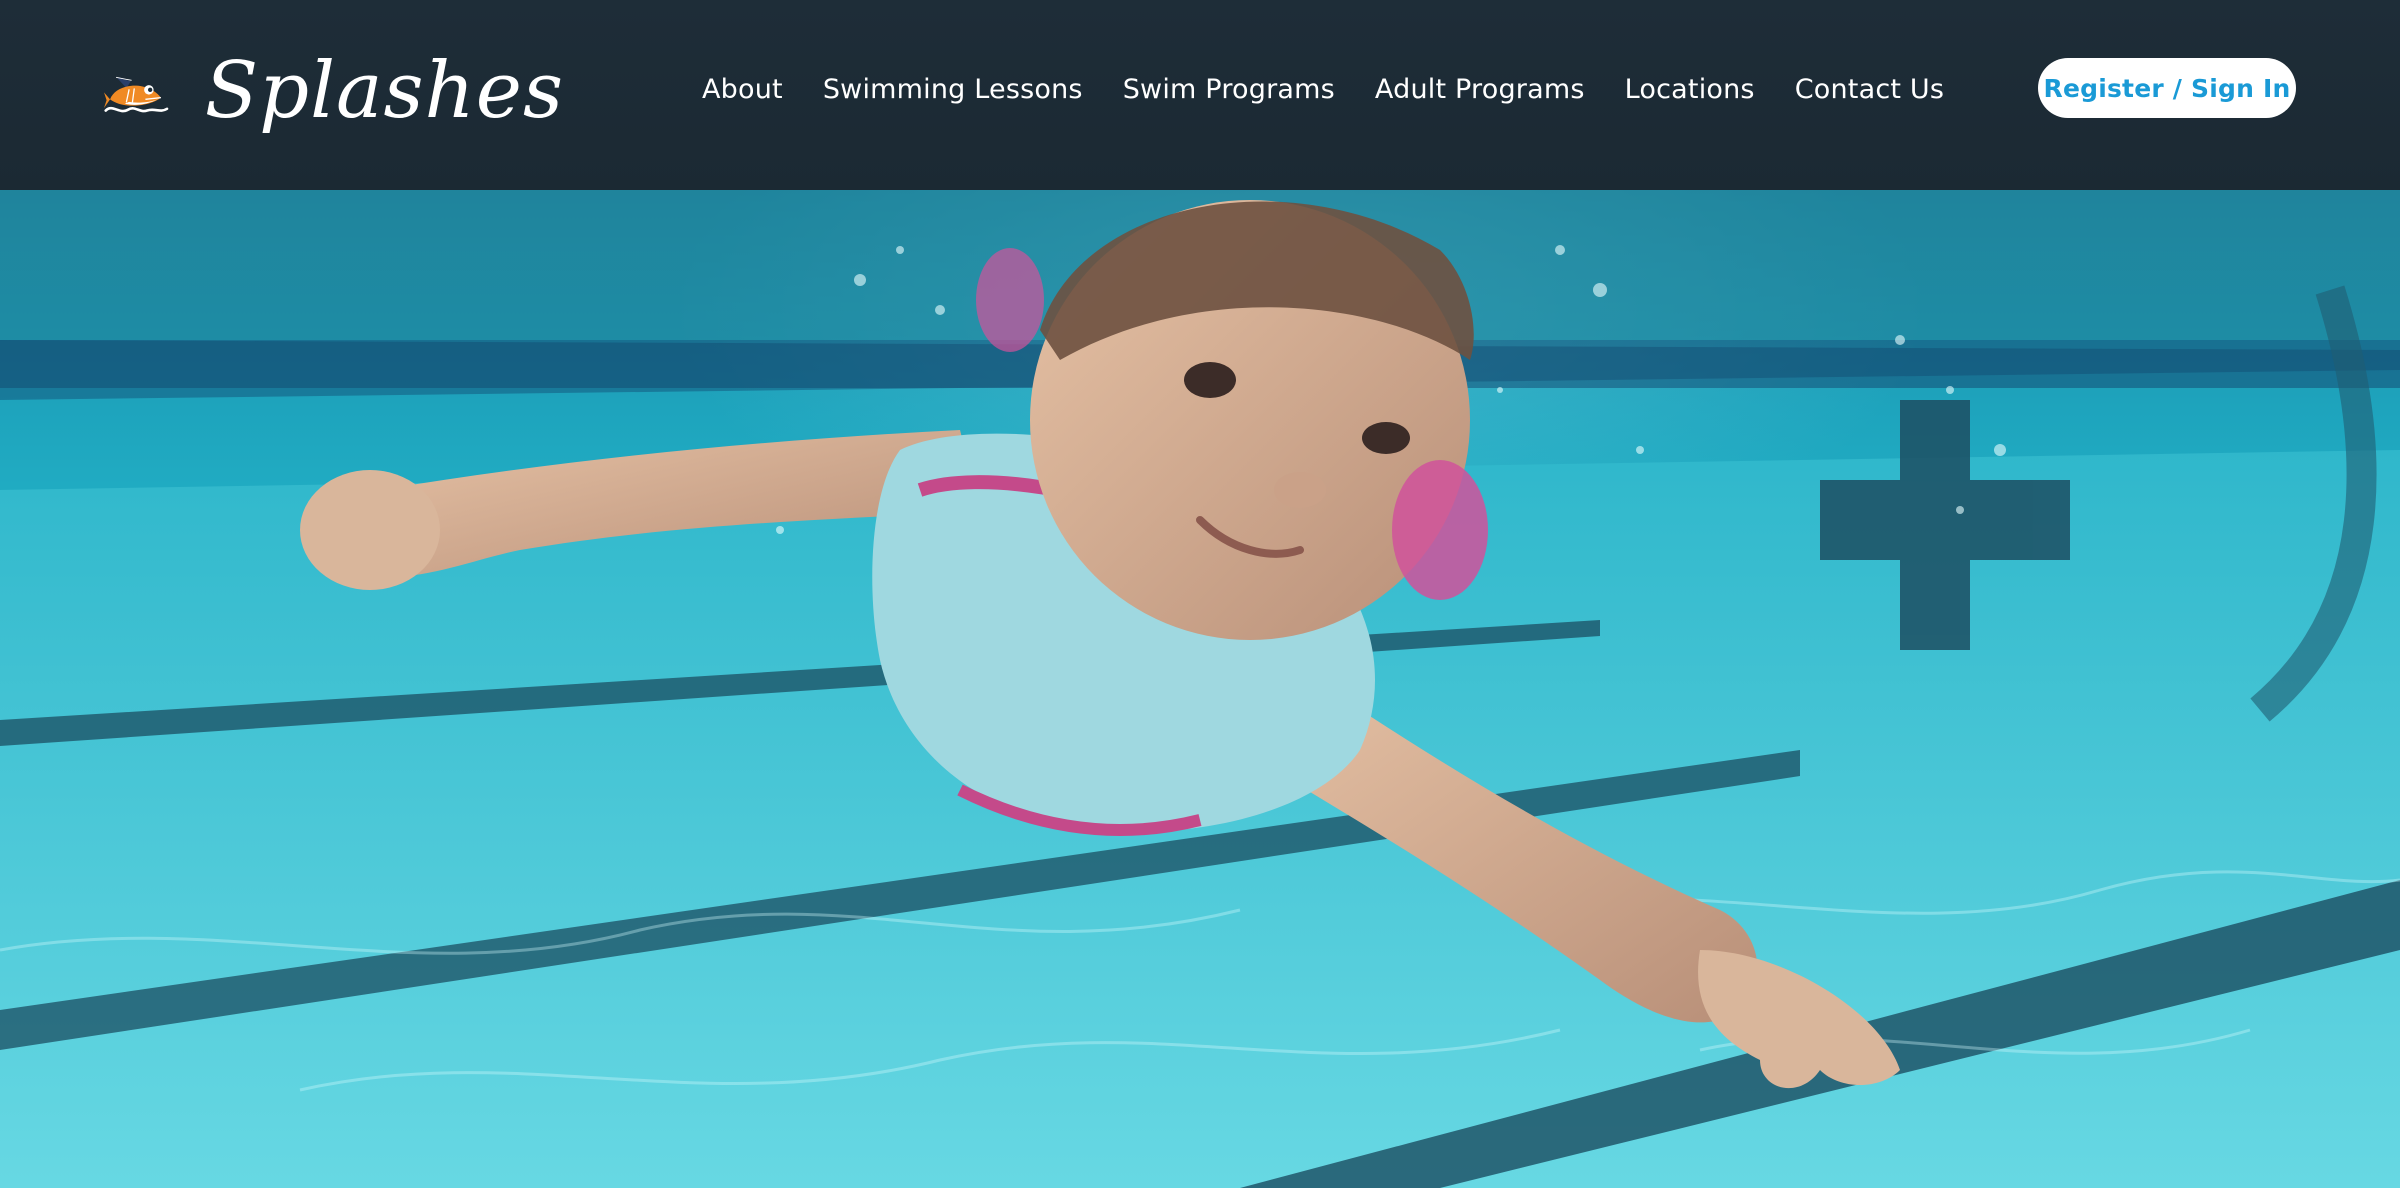  Describe the element at coordinates (2167, 88) in the screenshot. I see `register-sign-in-button: Register / Sign In` at that location.